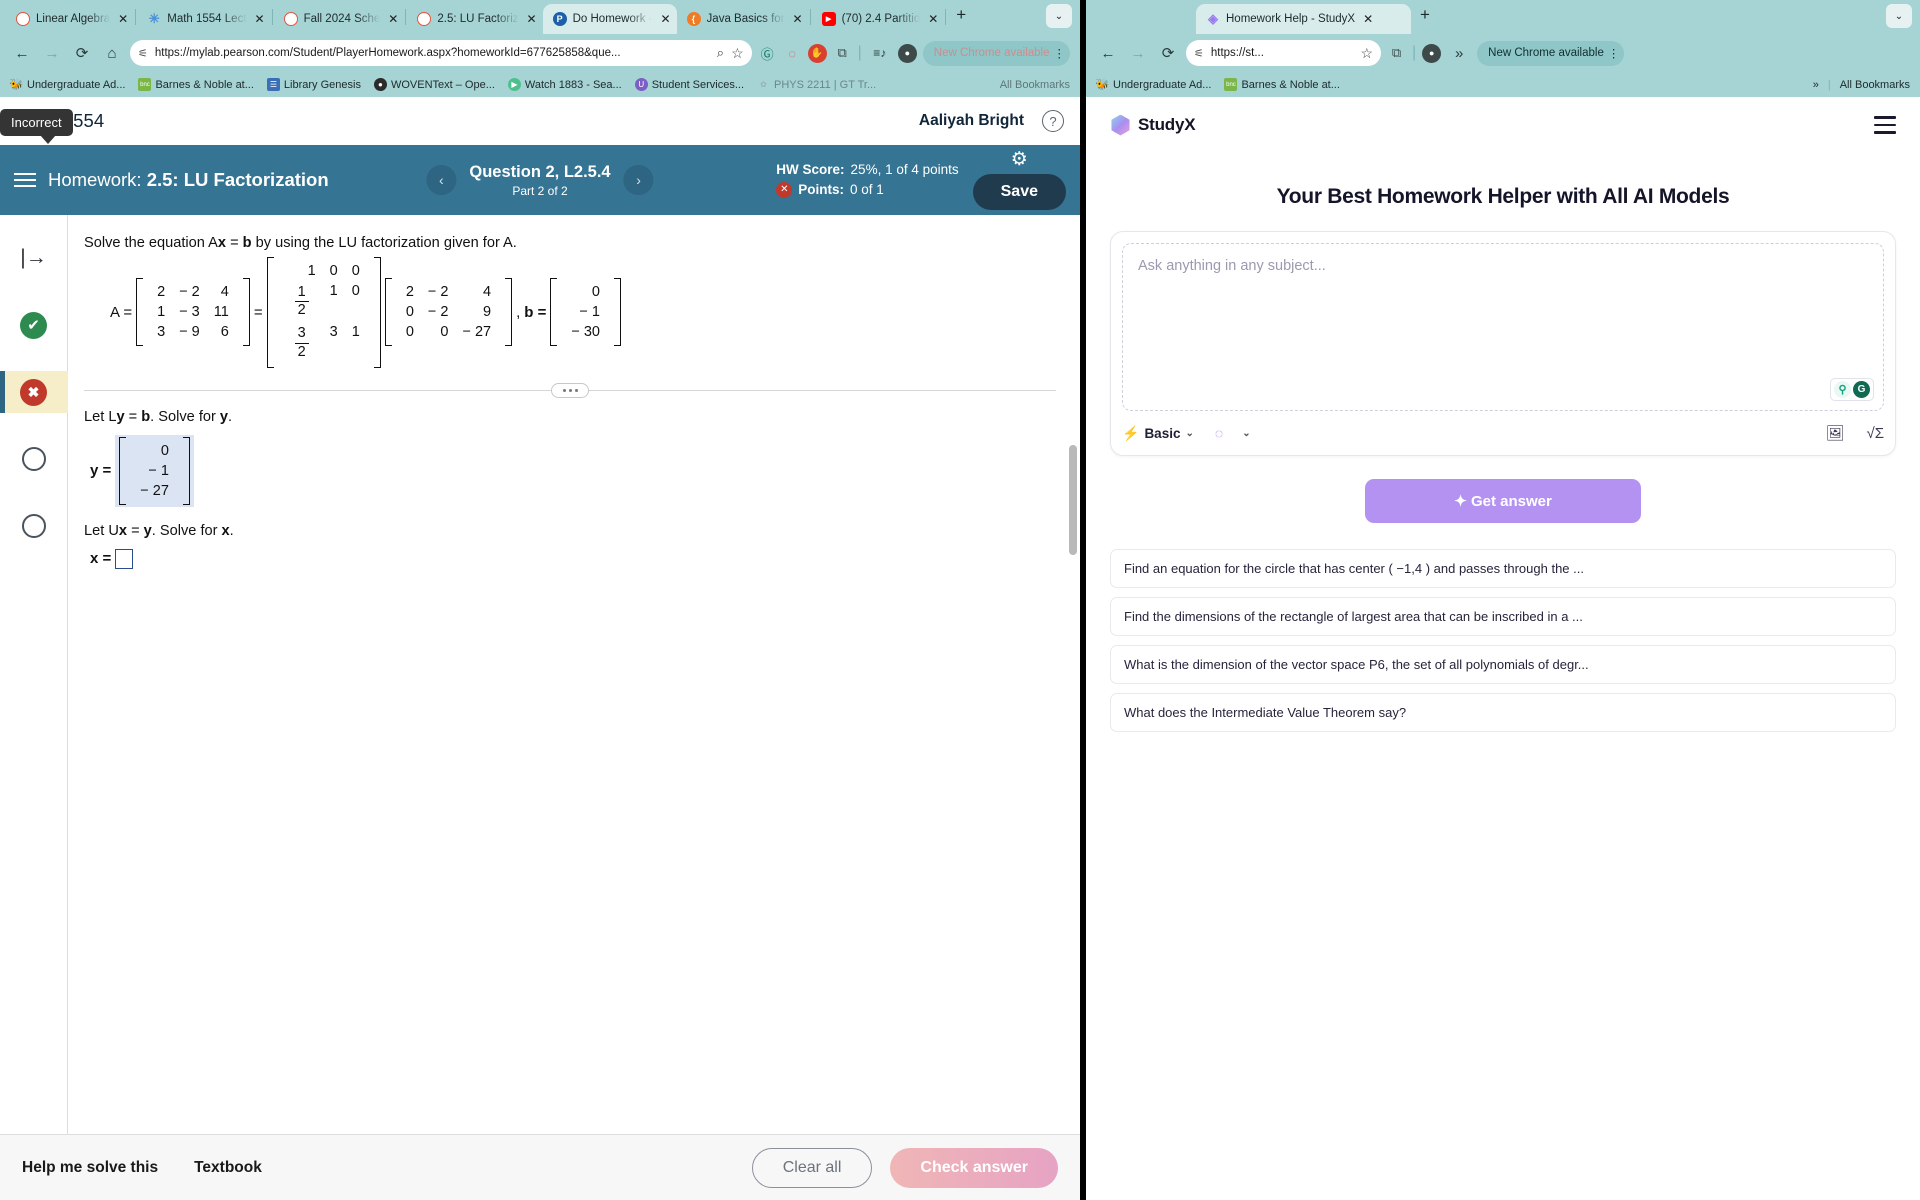 The width and height of the screenshot is (1920, 1200). Describe the element at coordinates (812, 1167) in the screenshot. I see `clear-all-button: Clear all` at that location.